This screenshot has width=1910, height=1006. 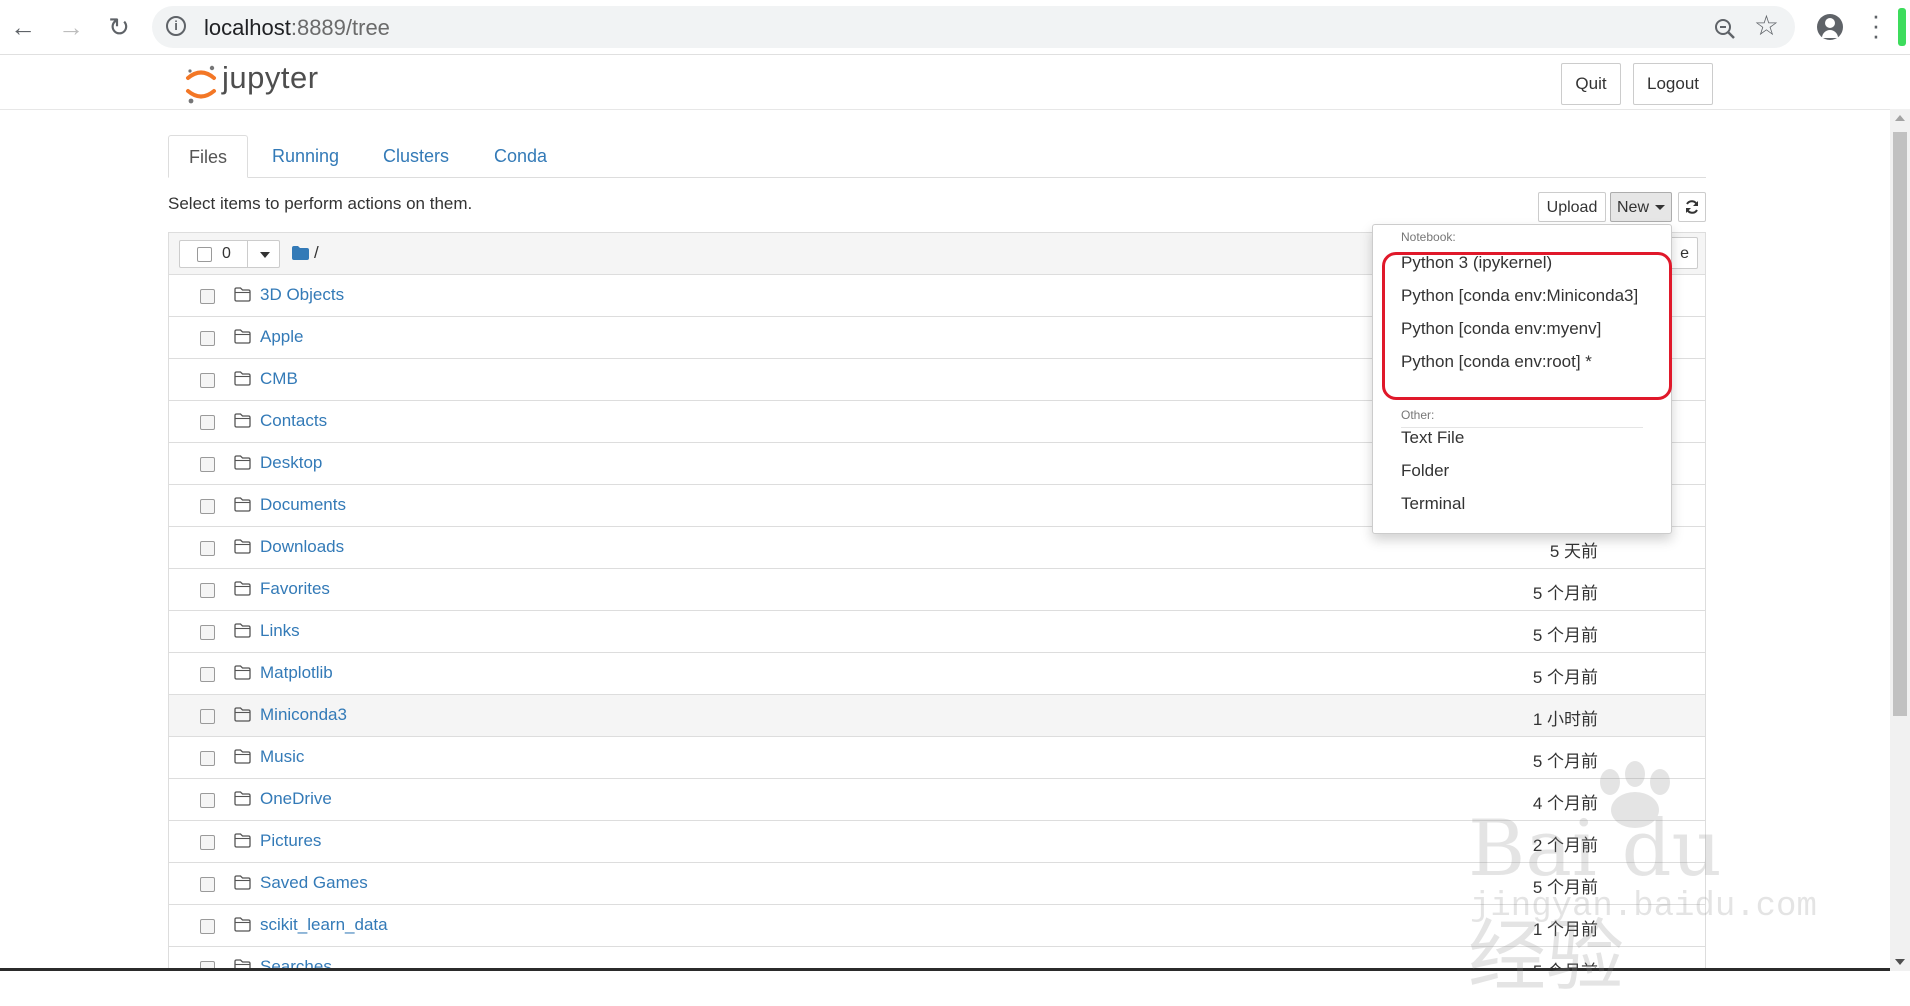 I want to click on address-bar: i localhost:8889/tree ☆, so click(x=973, y=27).